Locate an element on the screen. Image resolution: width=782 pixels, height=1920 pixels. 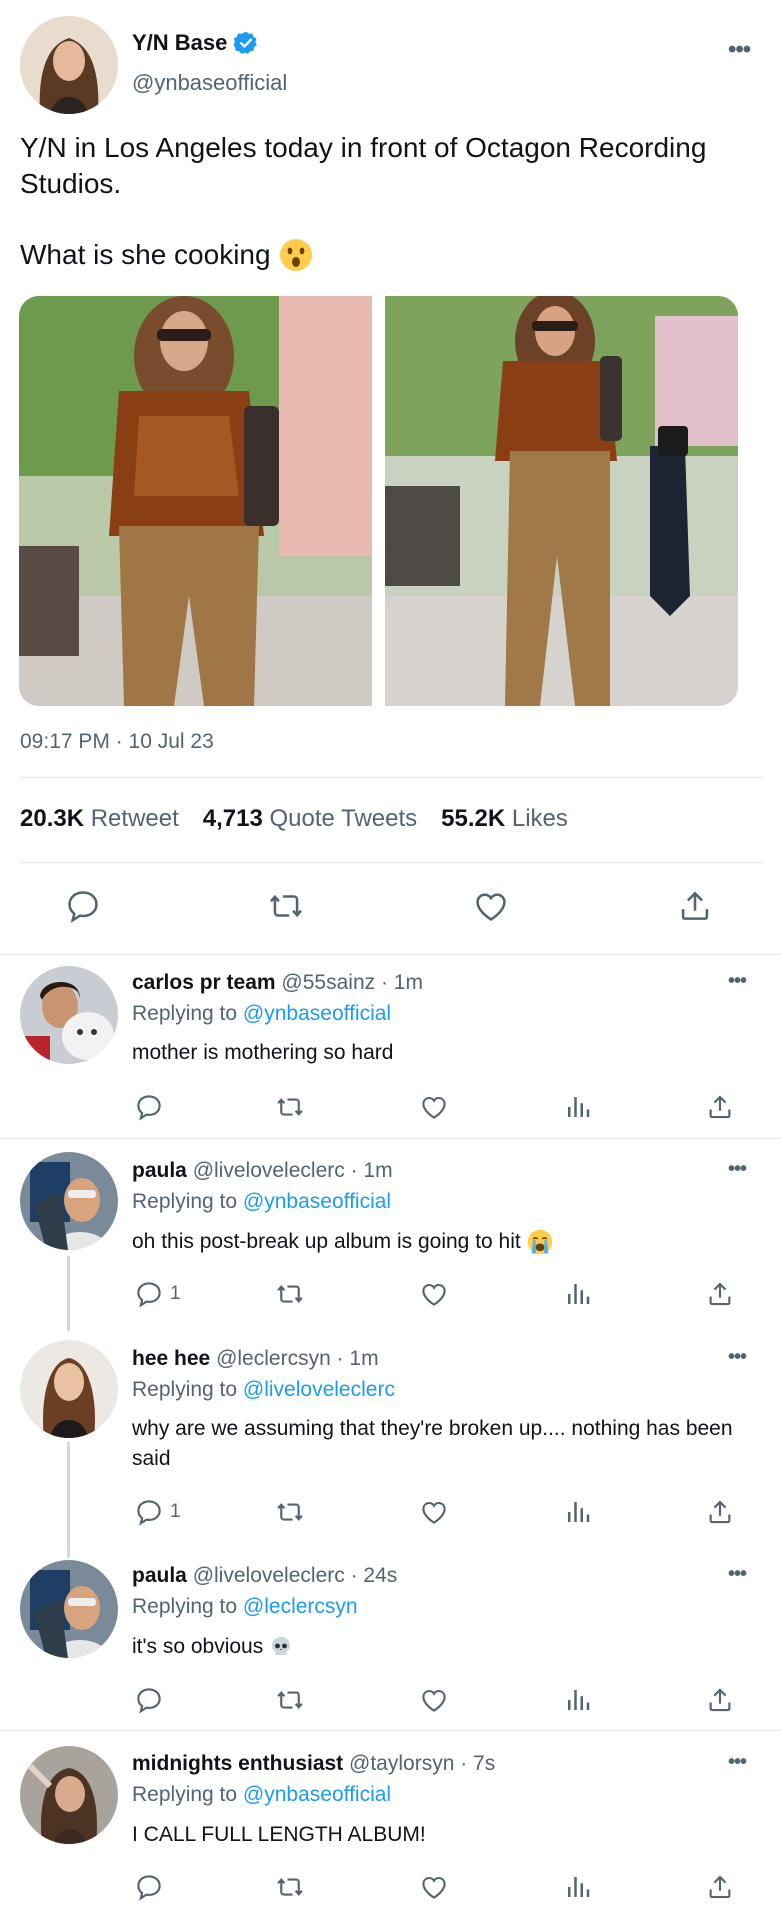
reply-time: · 7s is located at coordinates (477, 1763).